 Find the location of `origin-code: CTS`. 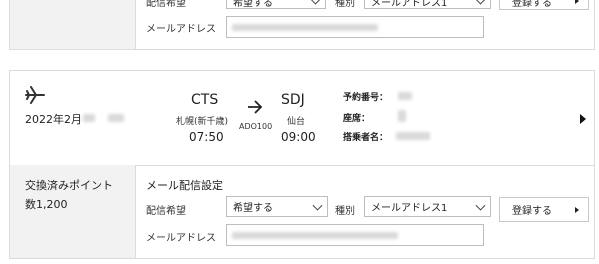

origin-code: CTS is located at coordinates (205, 100).